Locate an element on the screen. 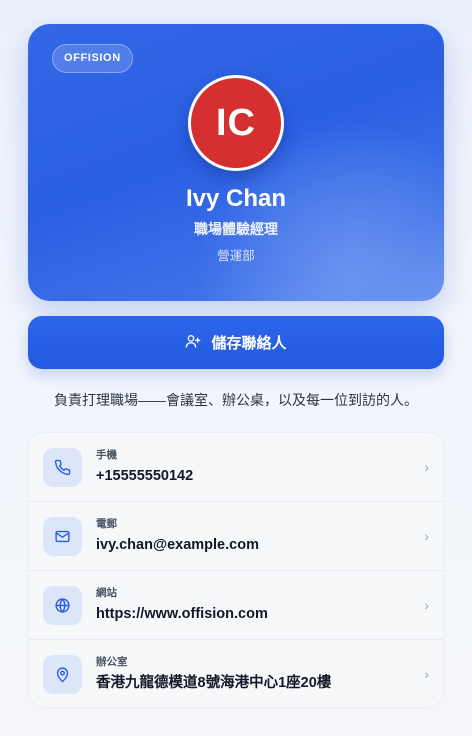 This screenshot has height=736, width=472. contact-label: 手機 is located at coordinates (106, 455).